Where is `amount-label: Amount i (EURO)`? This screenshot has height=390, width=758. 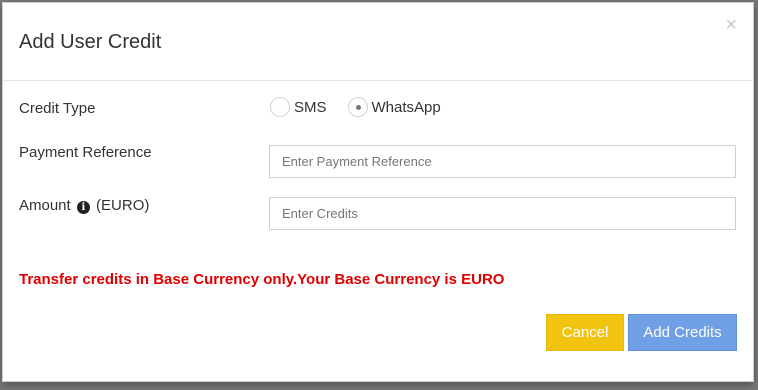
amount-label: Amount i (EURO) is located at coordinates (84, 205).